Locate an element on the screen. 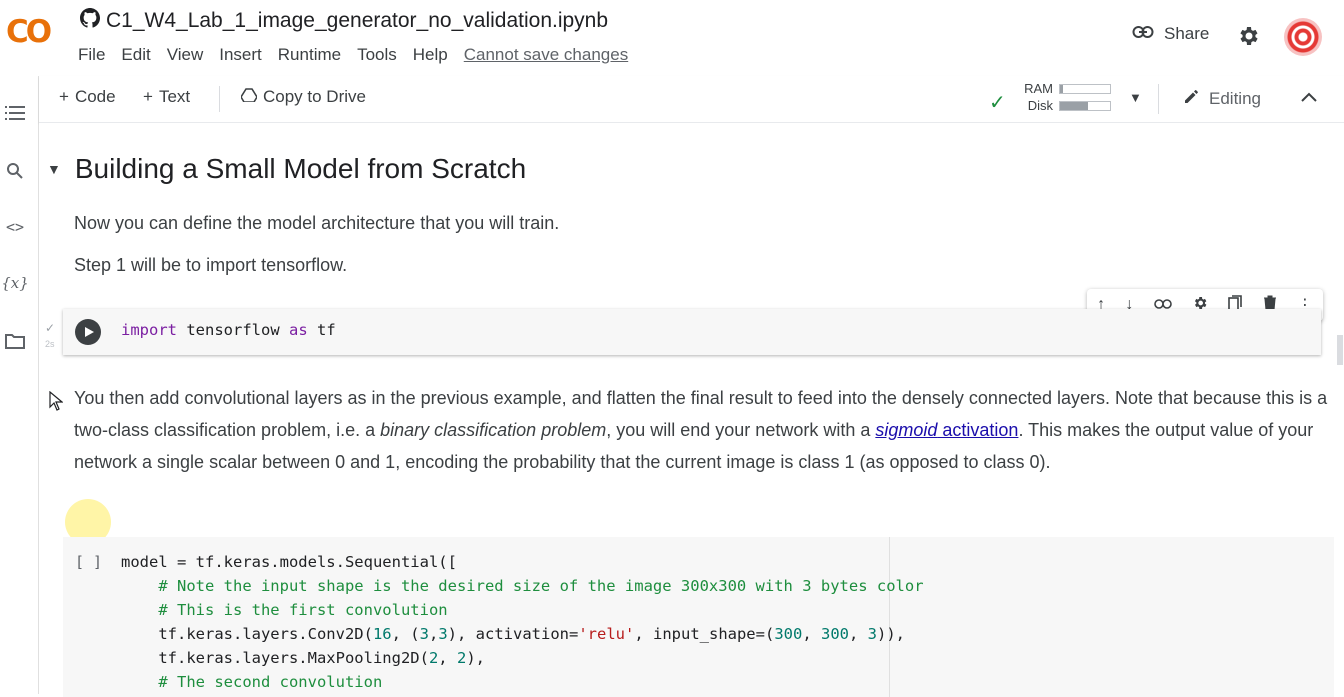 The width and height of the screenshot is (1344, 697). scrollbar-thumb is located at coordinates (1340, 350).